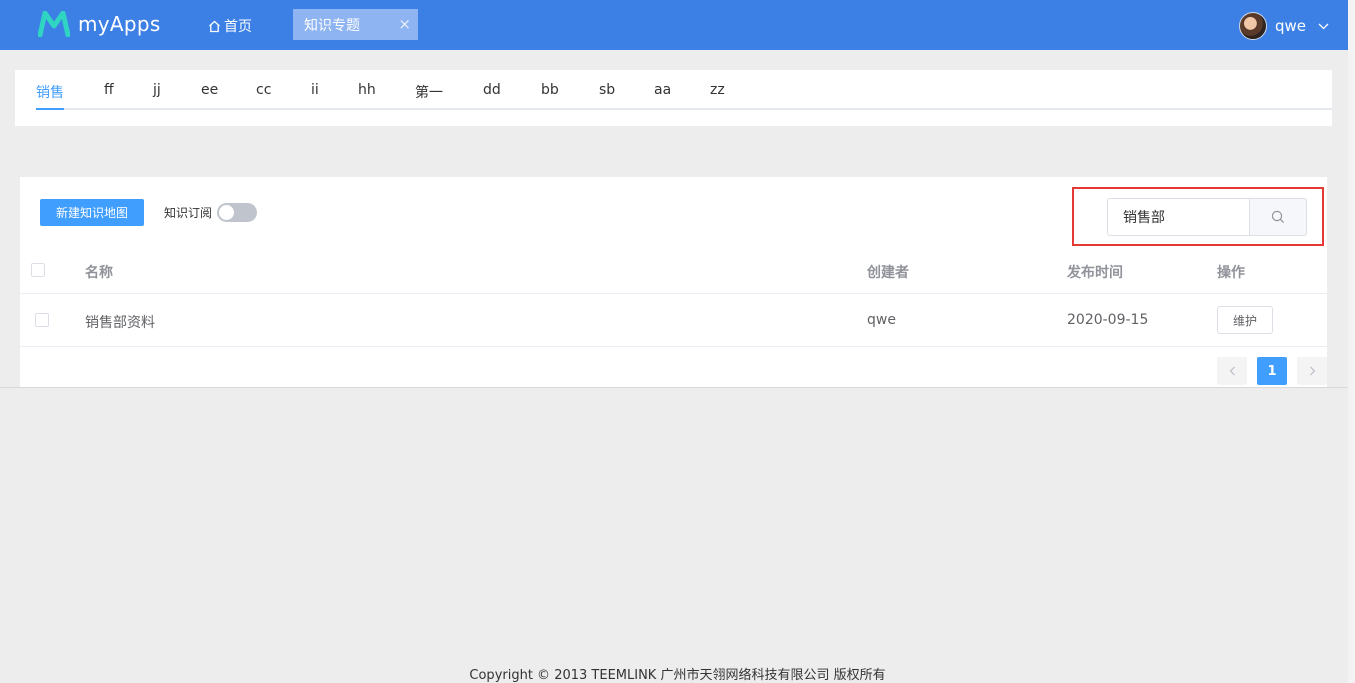 This screenshot has height=683, width=1355. I want to click on tab-category-hh: hh, so click(367, 90).